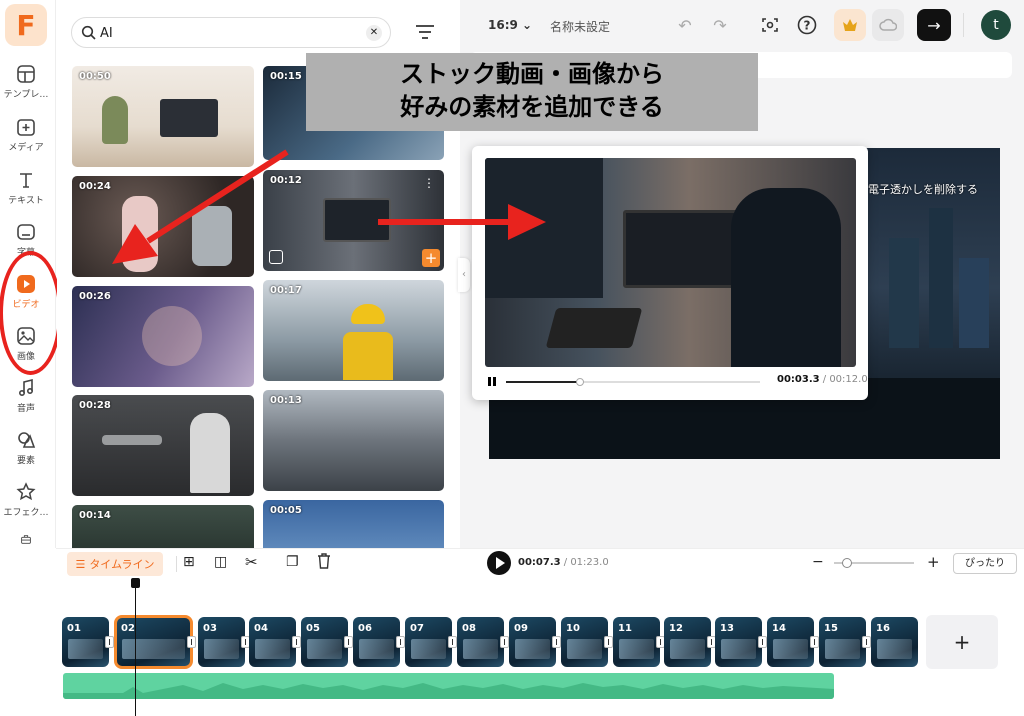 The width and height of the screenshot is (1024, 716). Describe the element at coordinates (687, 642) in the screenshot. I see `timeline-clip: 12` at that location.